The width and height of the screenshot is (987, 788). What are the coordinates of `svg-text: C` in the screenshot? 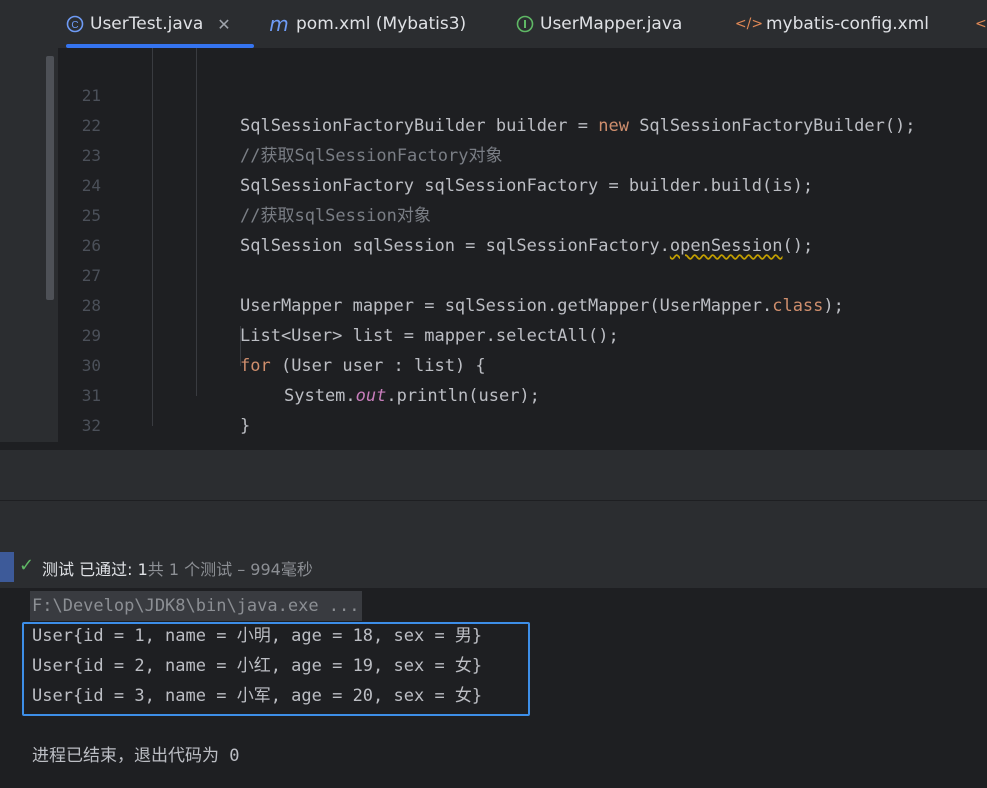 It's located at (74, 25).